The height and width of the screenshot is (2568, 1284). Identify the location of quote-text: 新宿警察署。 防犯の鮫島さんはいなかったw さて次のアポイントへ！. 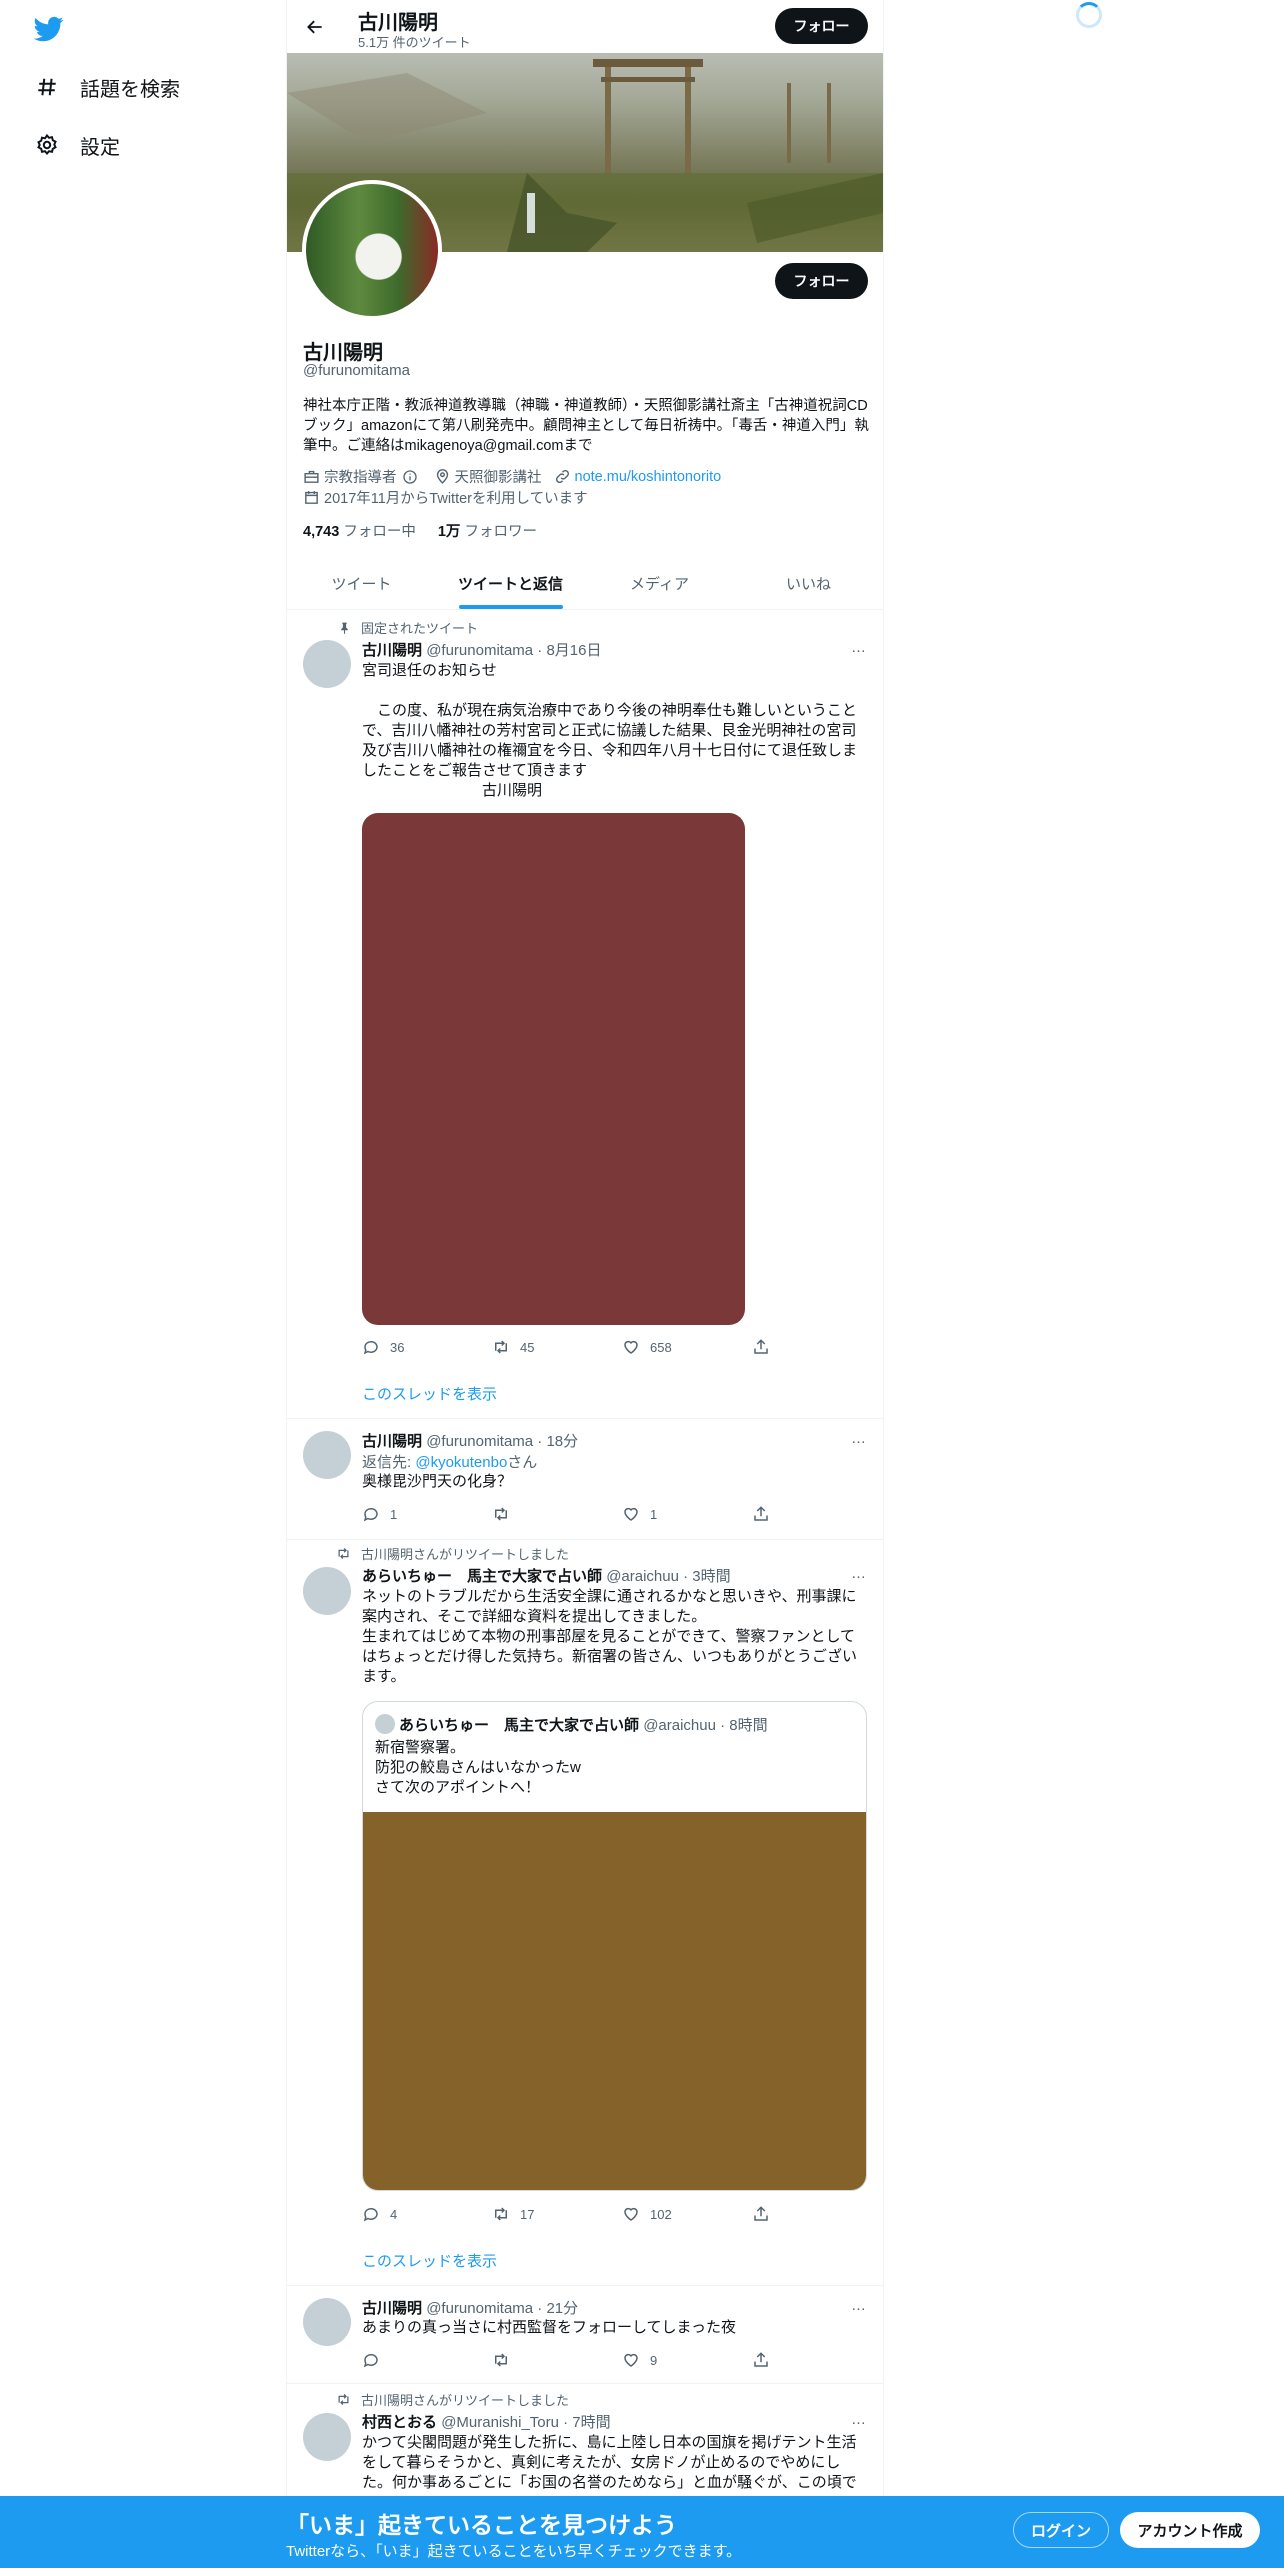
(478, 1767).